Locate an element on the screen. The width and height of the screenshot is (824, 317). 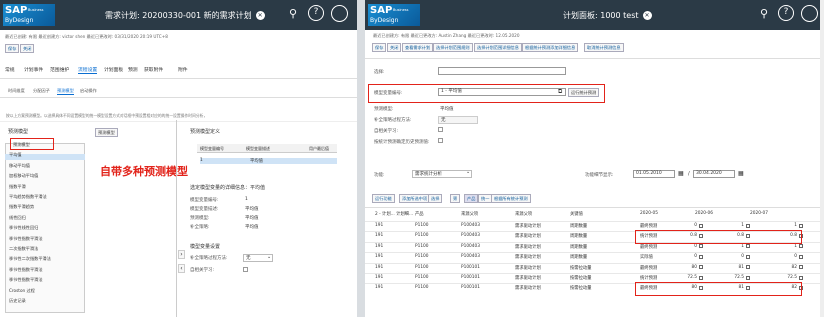
selection-input is located at coordinates (502, 71).